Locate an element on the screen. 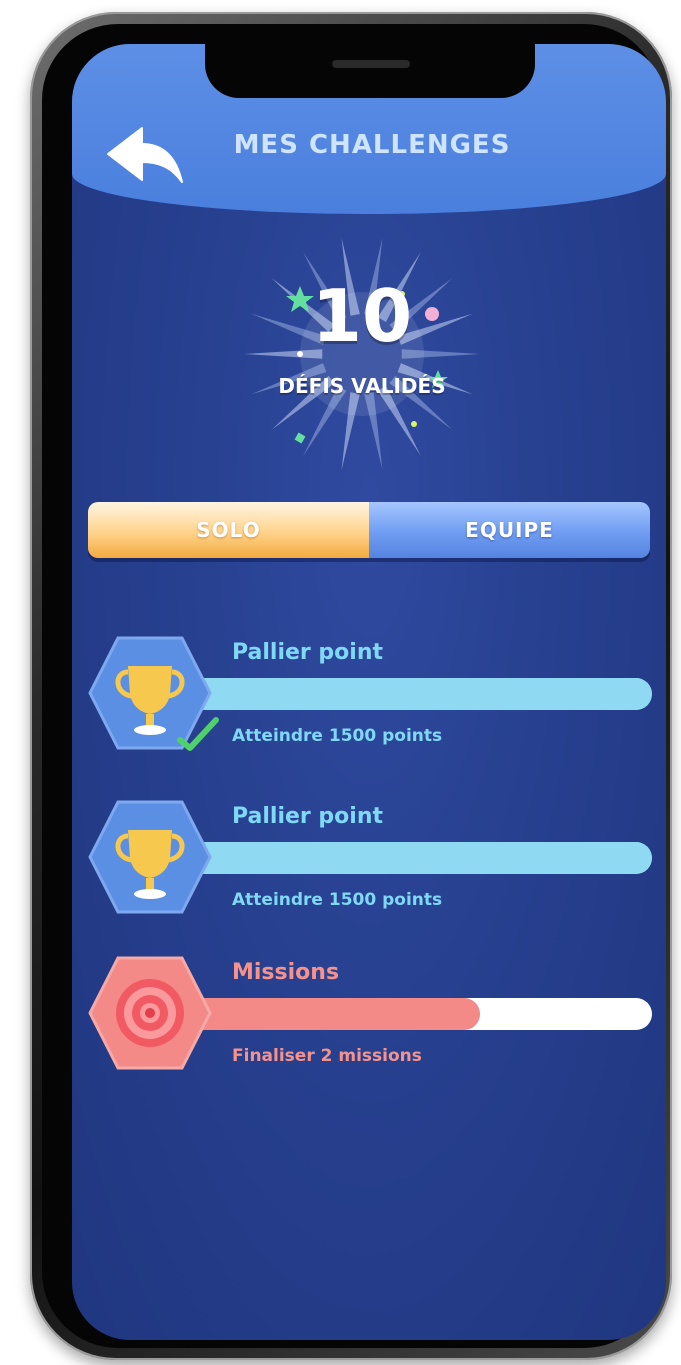  tab-solo: SOLO is located at coordinates (228, 530).